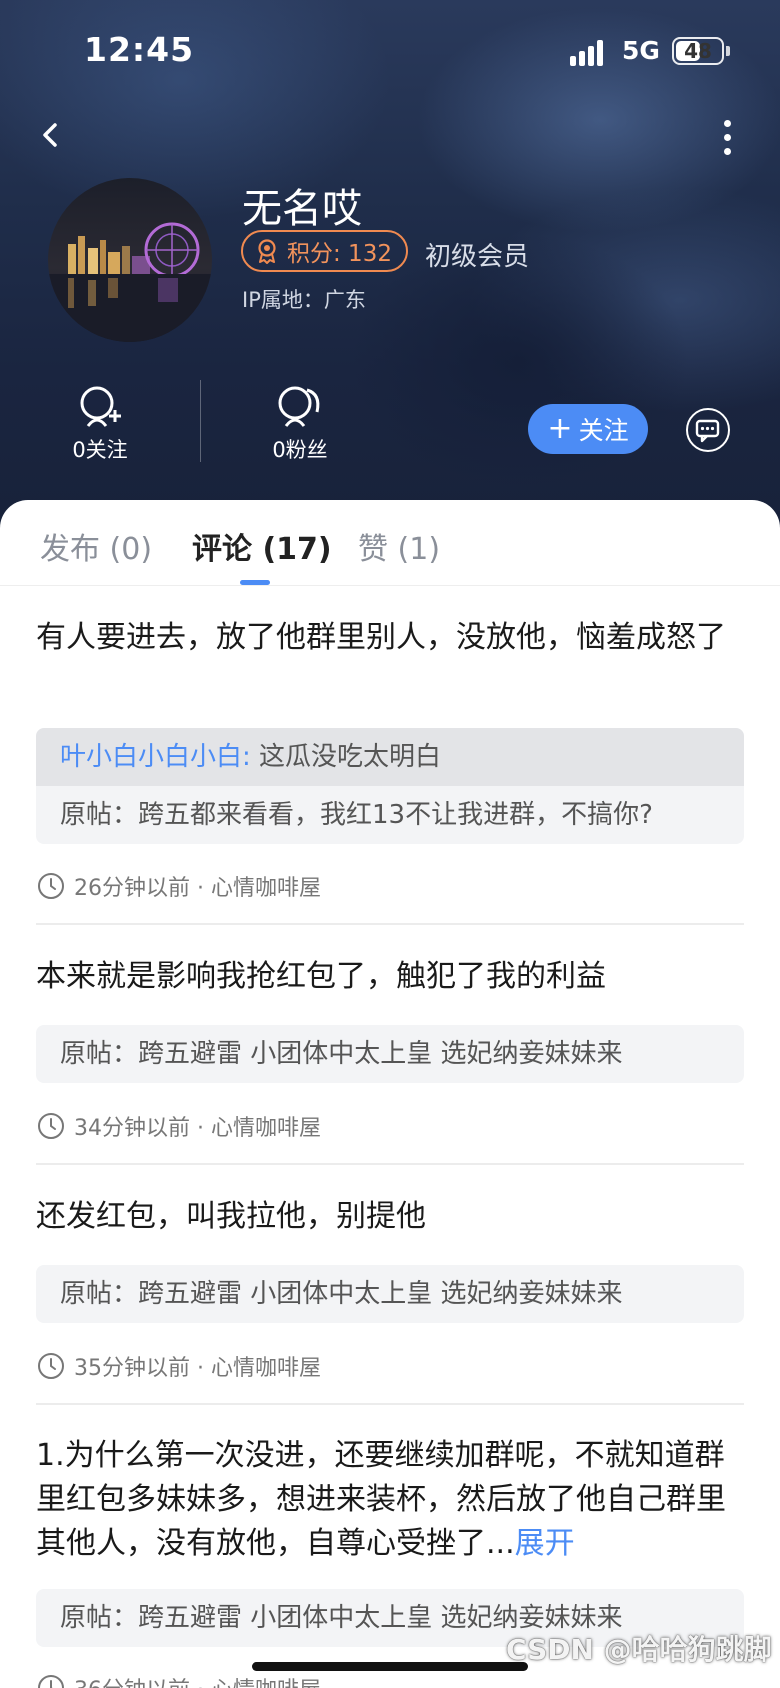 This screenshot has width=780, height=1688. Describe the element at coordinates (139, 49) in the screenshot. I see `status-time: 12:45` at that location.